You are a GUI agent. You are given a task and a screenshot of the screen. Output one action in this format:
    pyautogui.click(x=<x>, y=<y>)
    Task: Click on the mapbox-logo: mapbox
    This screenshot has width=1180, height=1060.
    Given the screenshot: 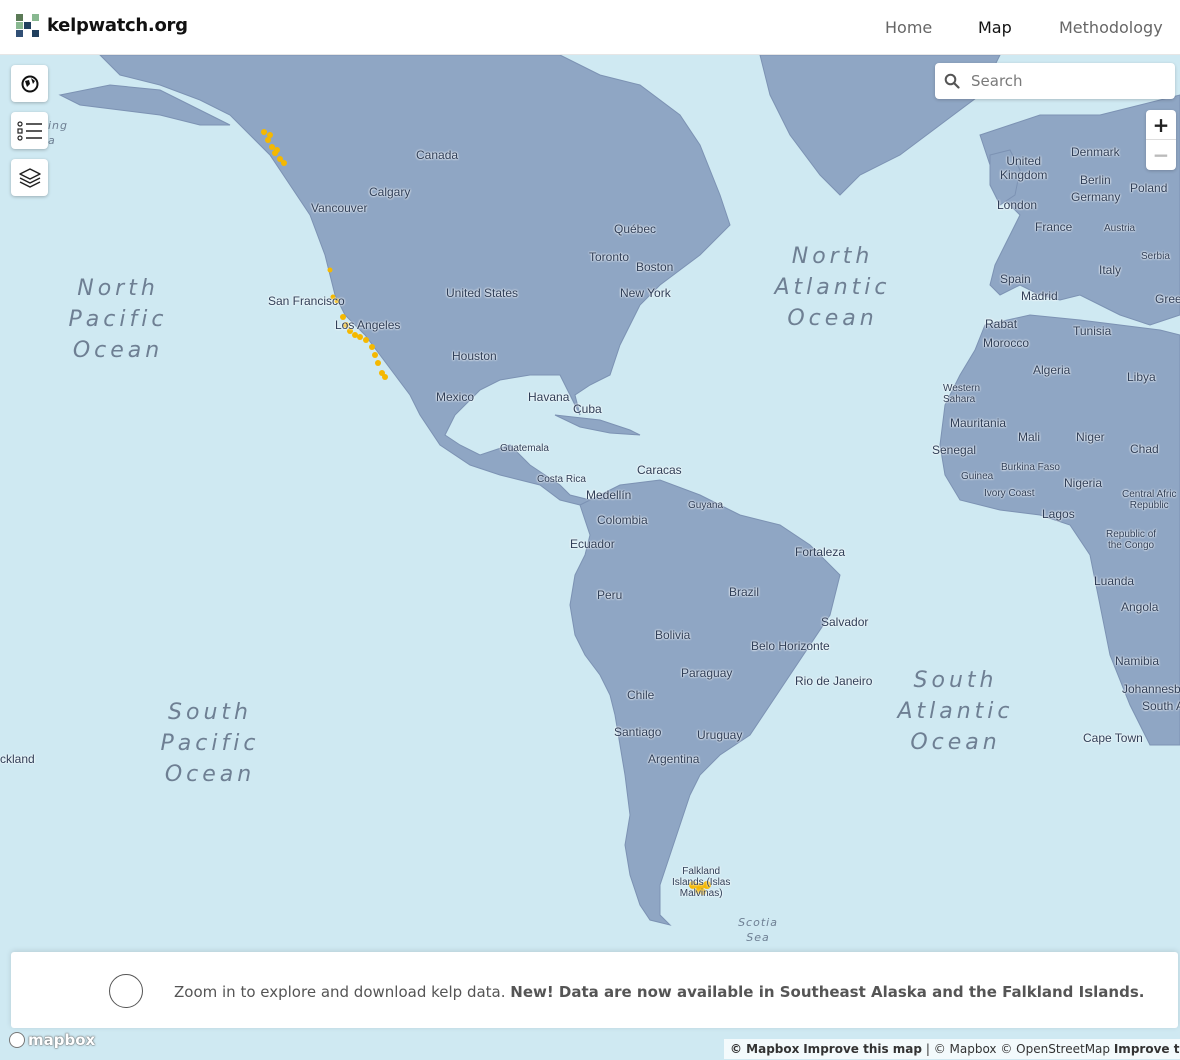 What is the action you would take?
    pyautogui.click(x=52, y=1040)
    